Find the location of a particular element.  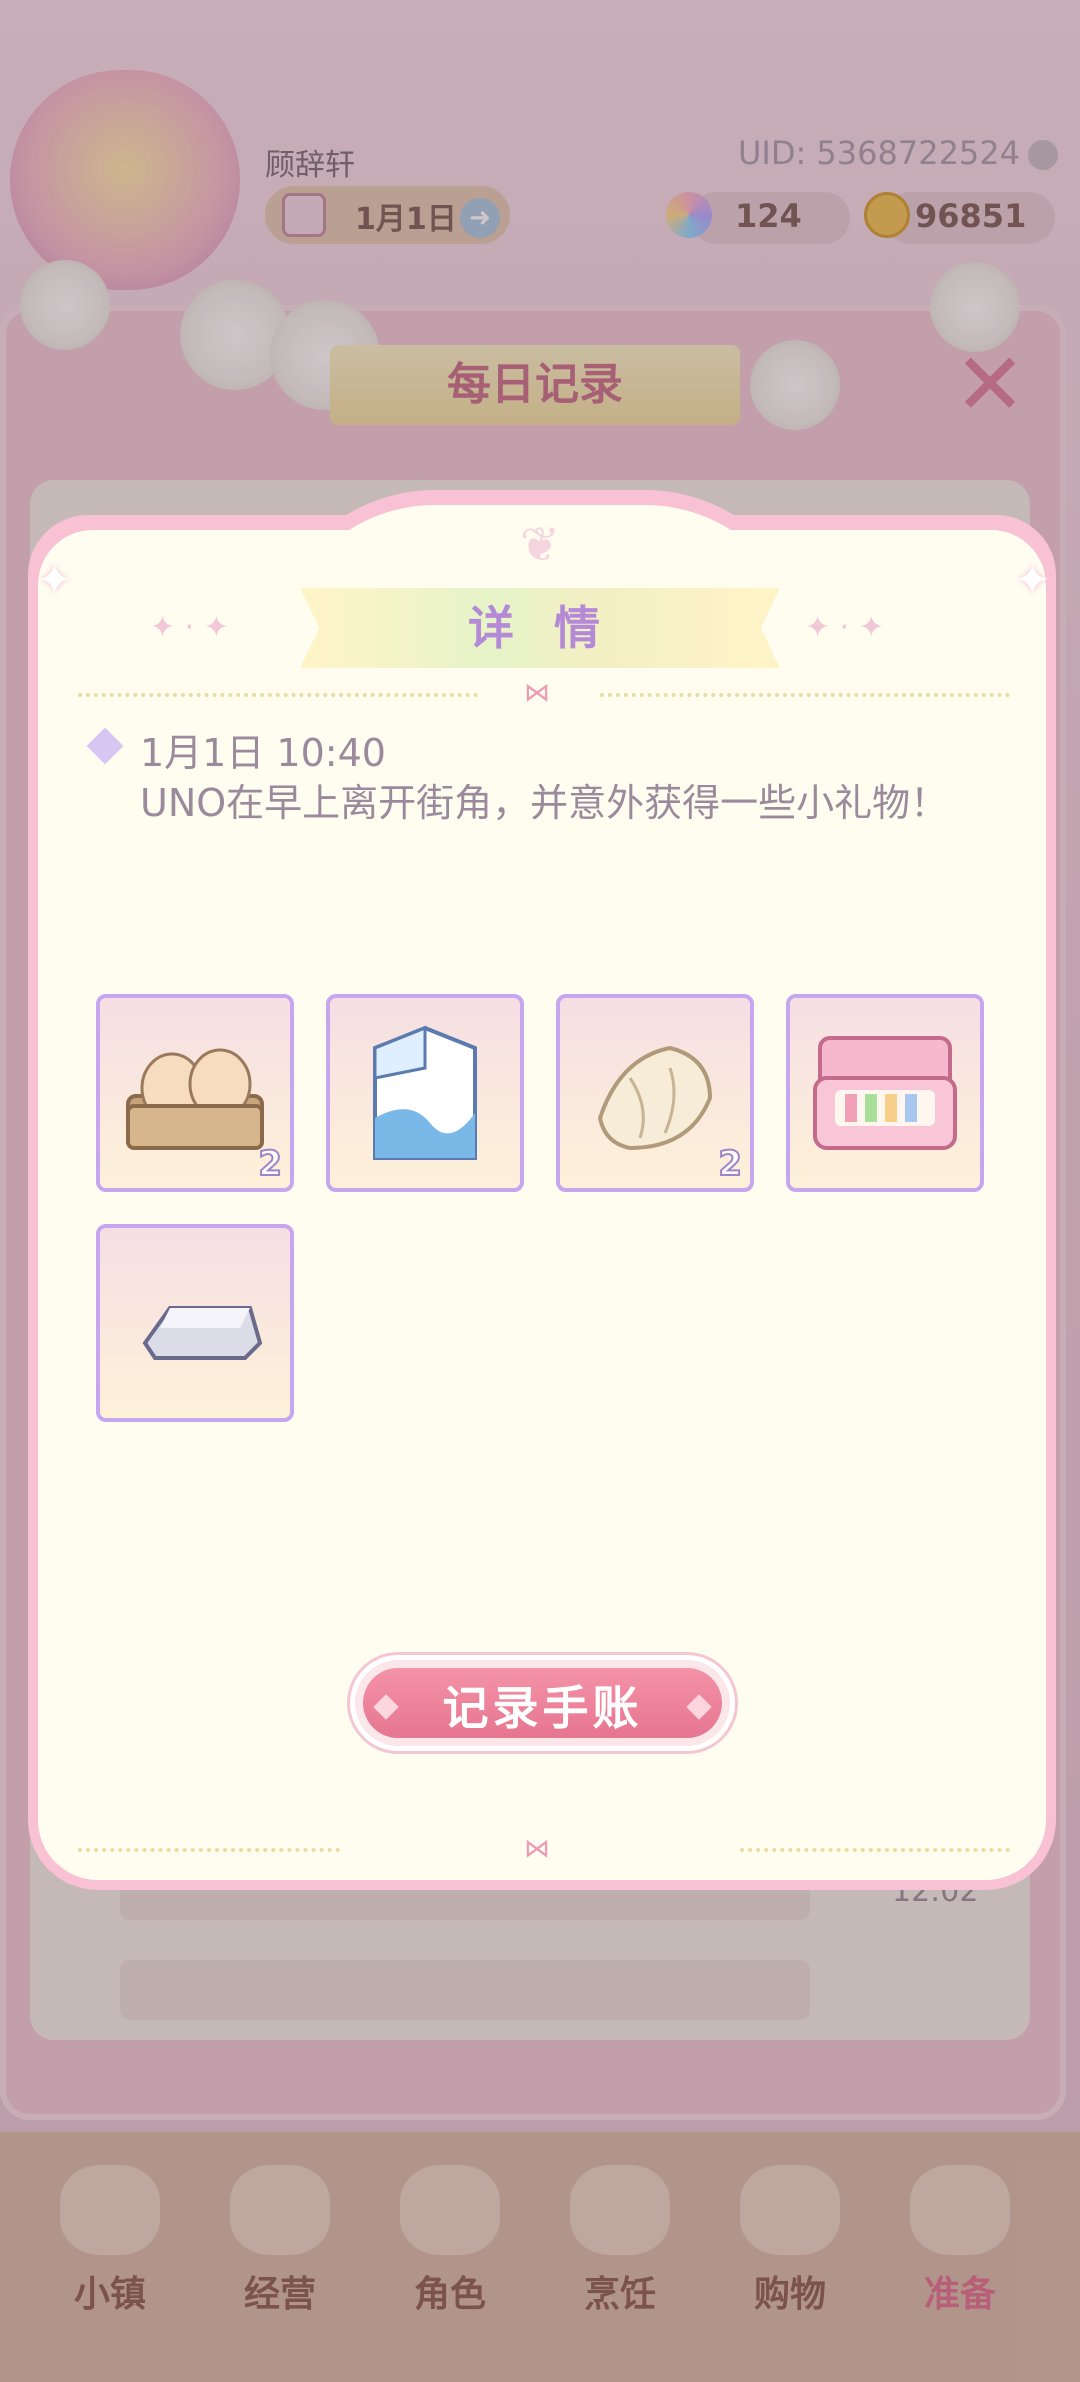

reward-item-milk is located at coordinates (425, 1093).